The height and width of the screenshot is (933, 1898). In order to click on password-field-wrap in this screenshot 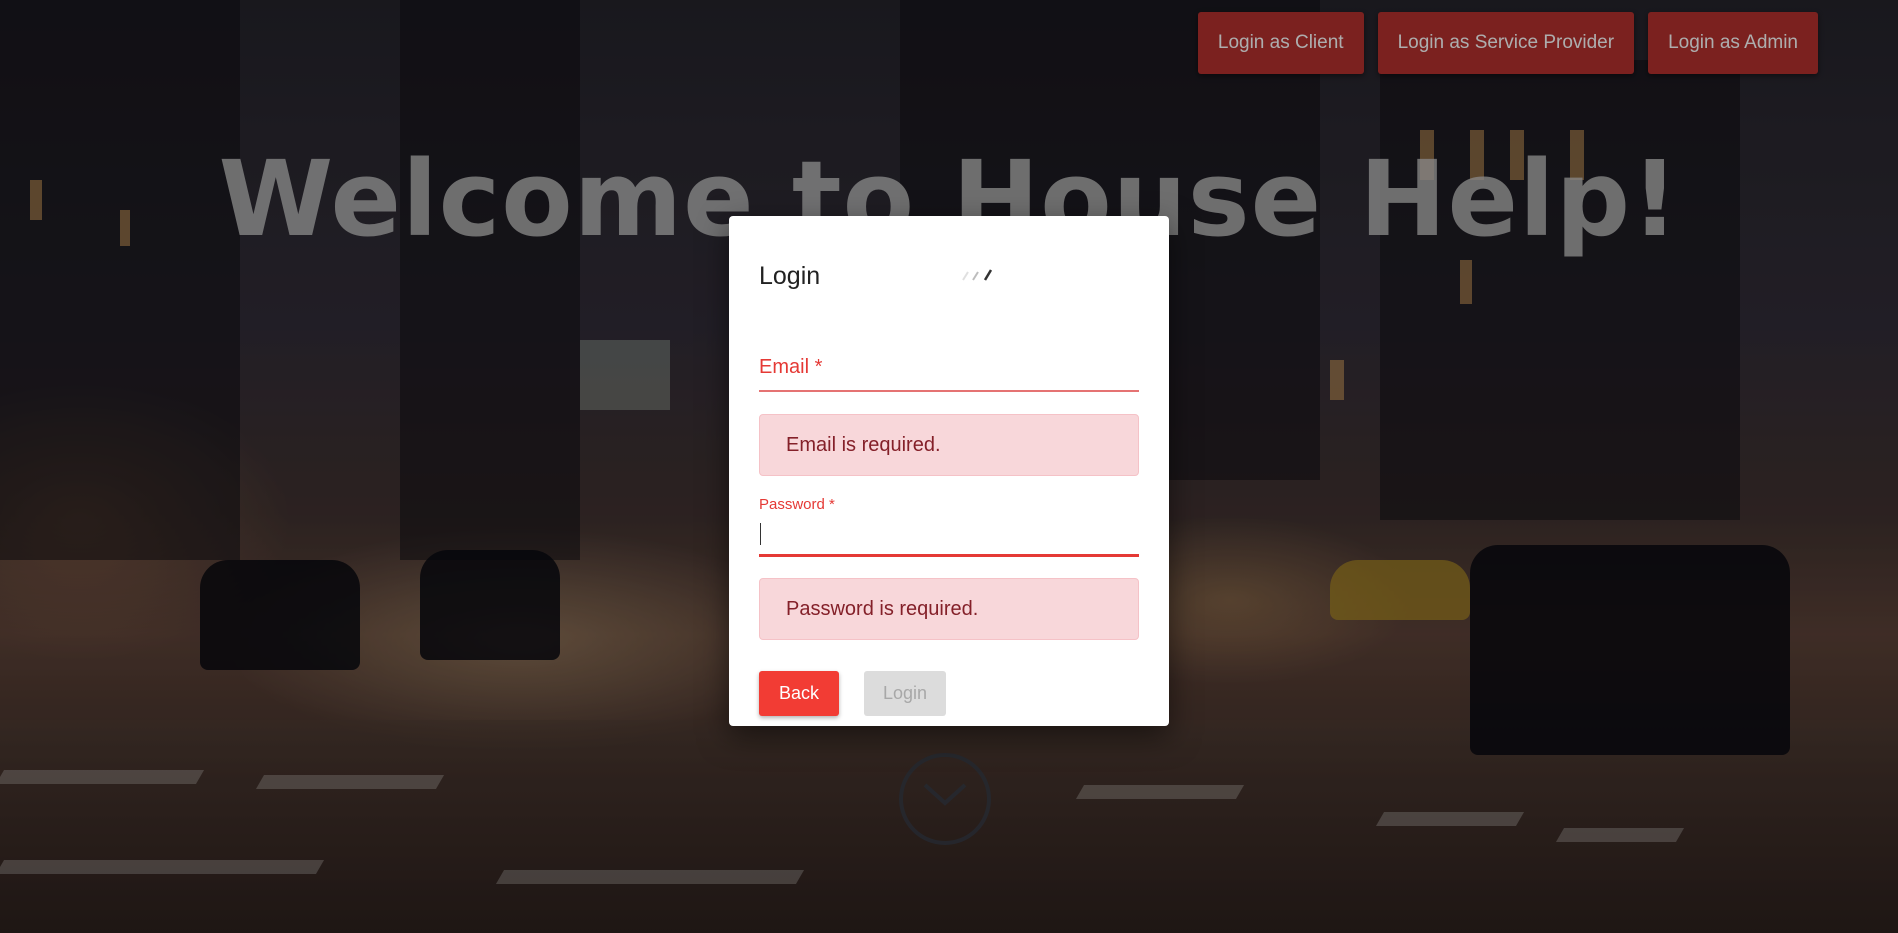, I will do `click(949, 536)`.